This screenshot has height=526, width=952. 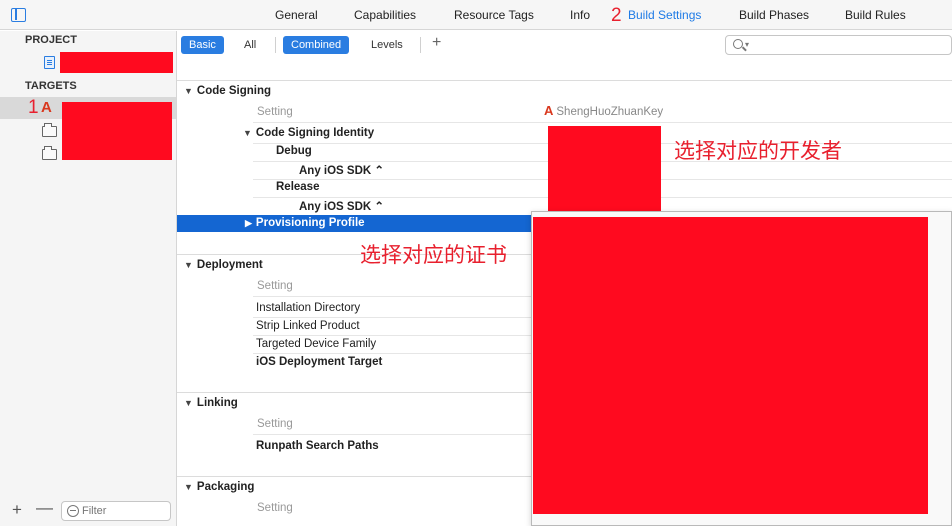 I want to click on step-number-2: 2, so click(x=616, y=15).